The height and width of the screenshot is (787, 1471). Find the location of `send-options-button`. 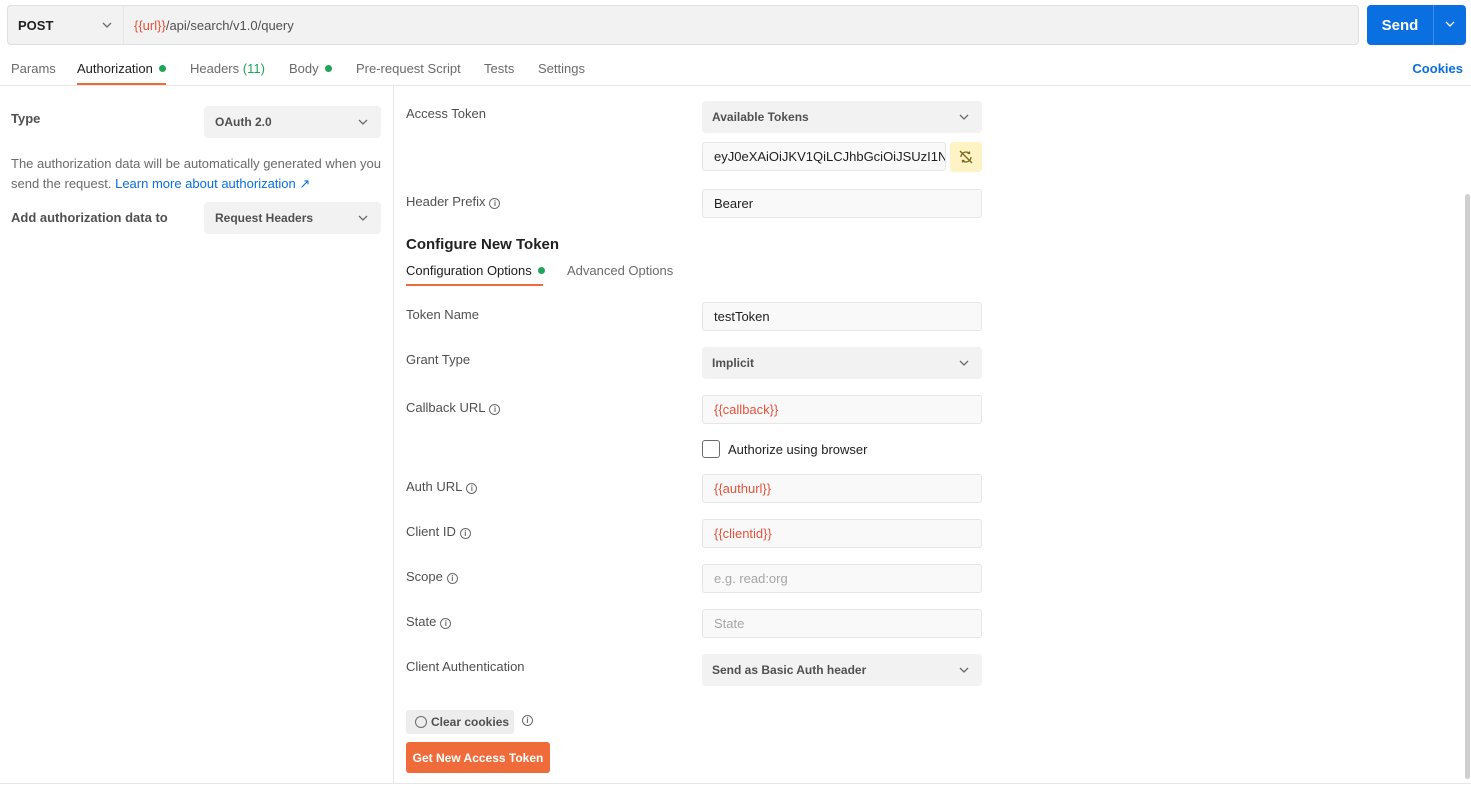

send-options-button is located at coordinates (1450, 25).